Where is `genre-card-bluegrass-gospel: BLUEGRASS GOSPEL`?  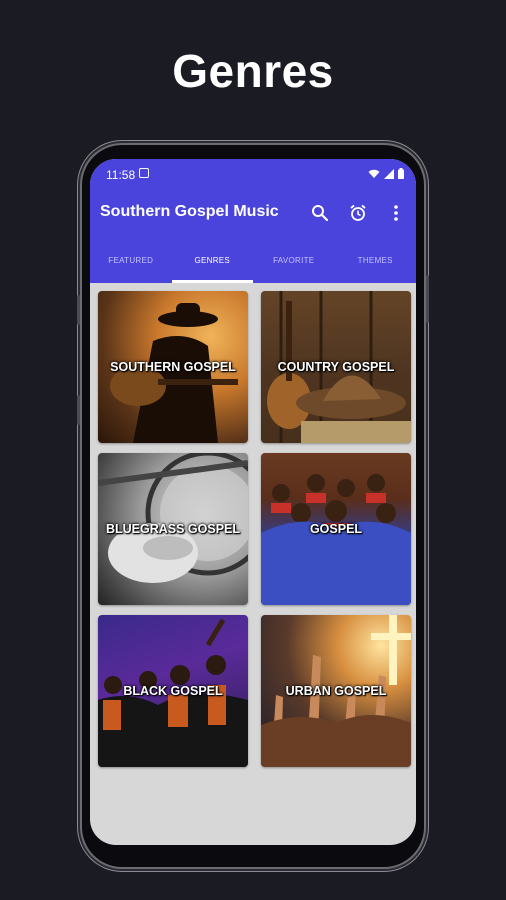
genre-card-bluegrass-gospel: BLUEGRASS GOSPEL is located at coordinates (173, 529).